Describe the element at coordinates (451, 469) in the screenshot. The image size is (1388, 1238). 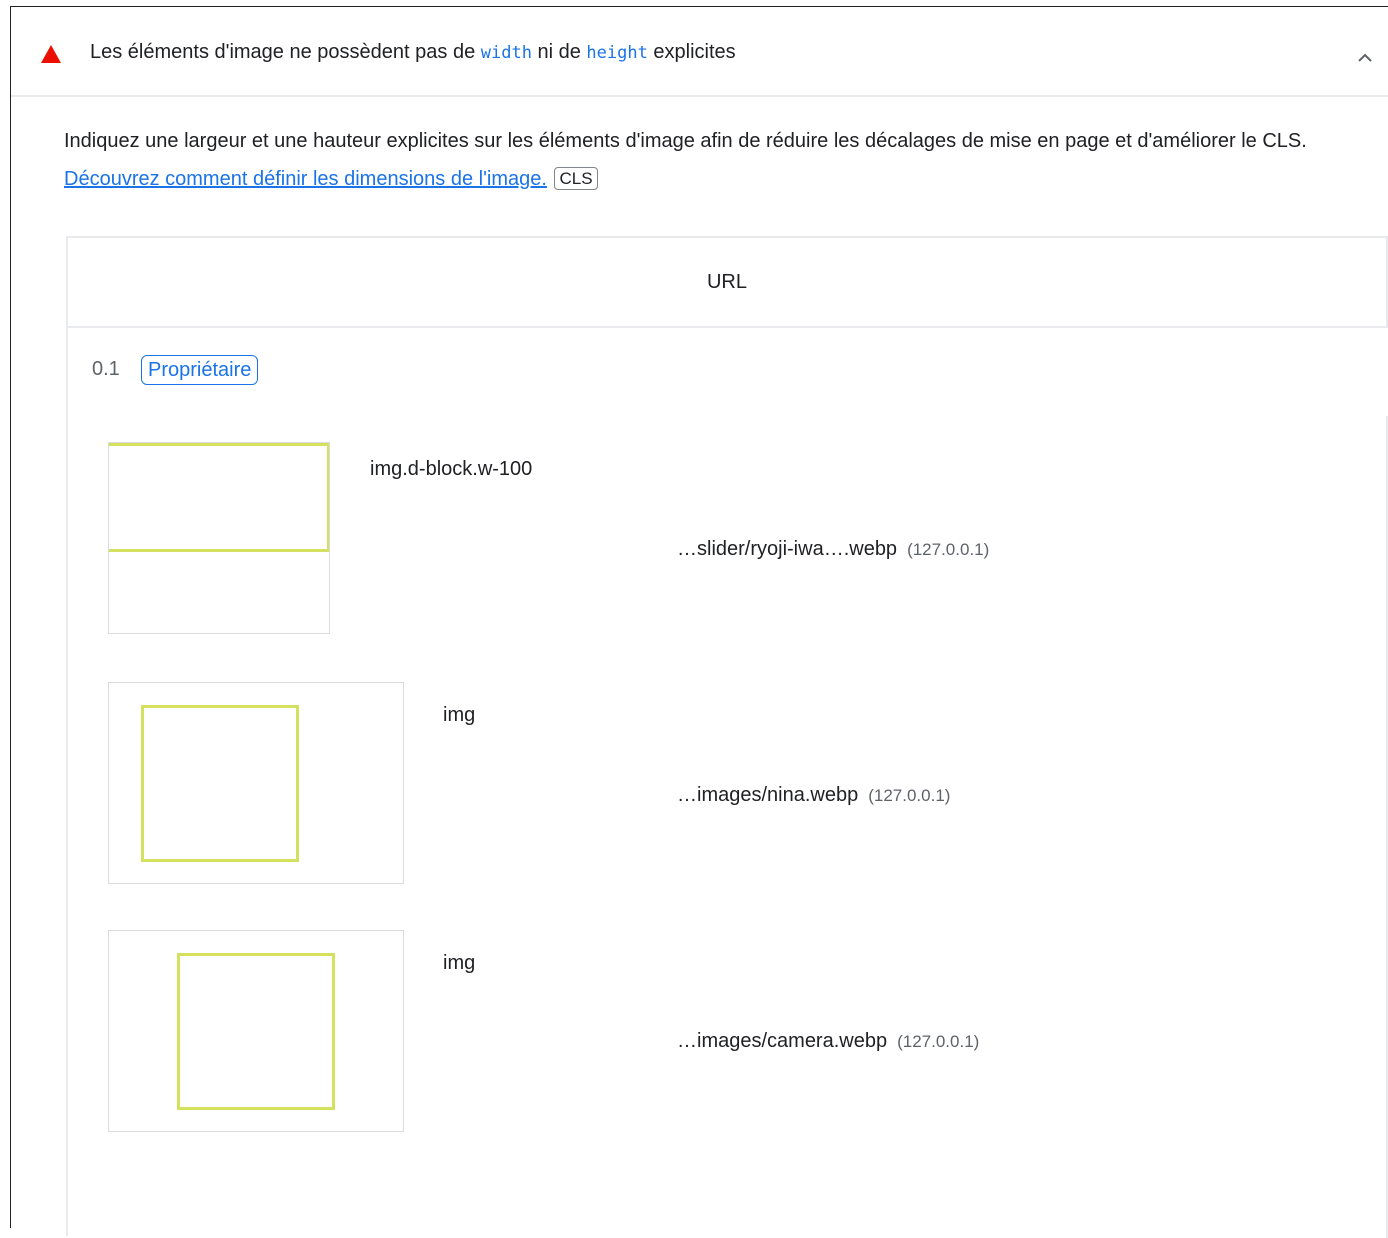
I see `node-label: img.d-block.w-100` at that location.